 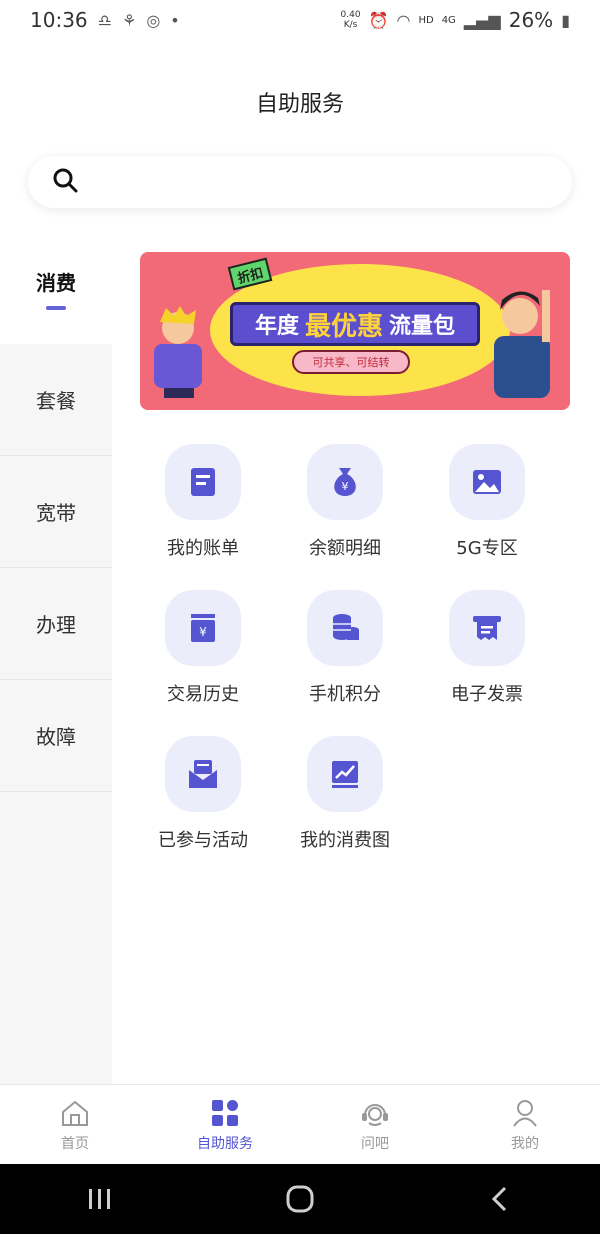 I want to click on user-icon, so click(x=525, y=1113).